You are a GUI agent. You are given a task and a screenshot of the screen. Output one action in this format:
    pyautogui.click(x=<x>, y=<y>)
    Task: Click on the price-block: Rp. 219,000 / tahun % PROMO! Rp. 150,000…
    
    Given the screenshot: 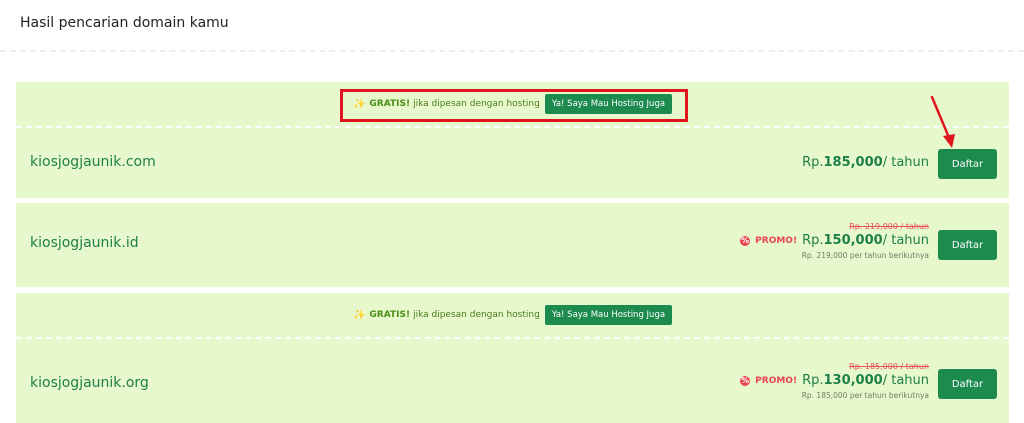 What is the action you would take?
    pyautogui.click(x=834, y=241)
    